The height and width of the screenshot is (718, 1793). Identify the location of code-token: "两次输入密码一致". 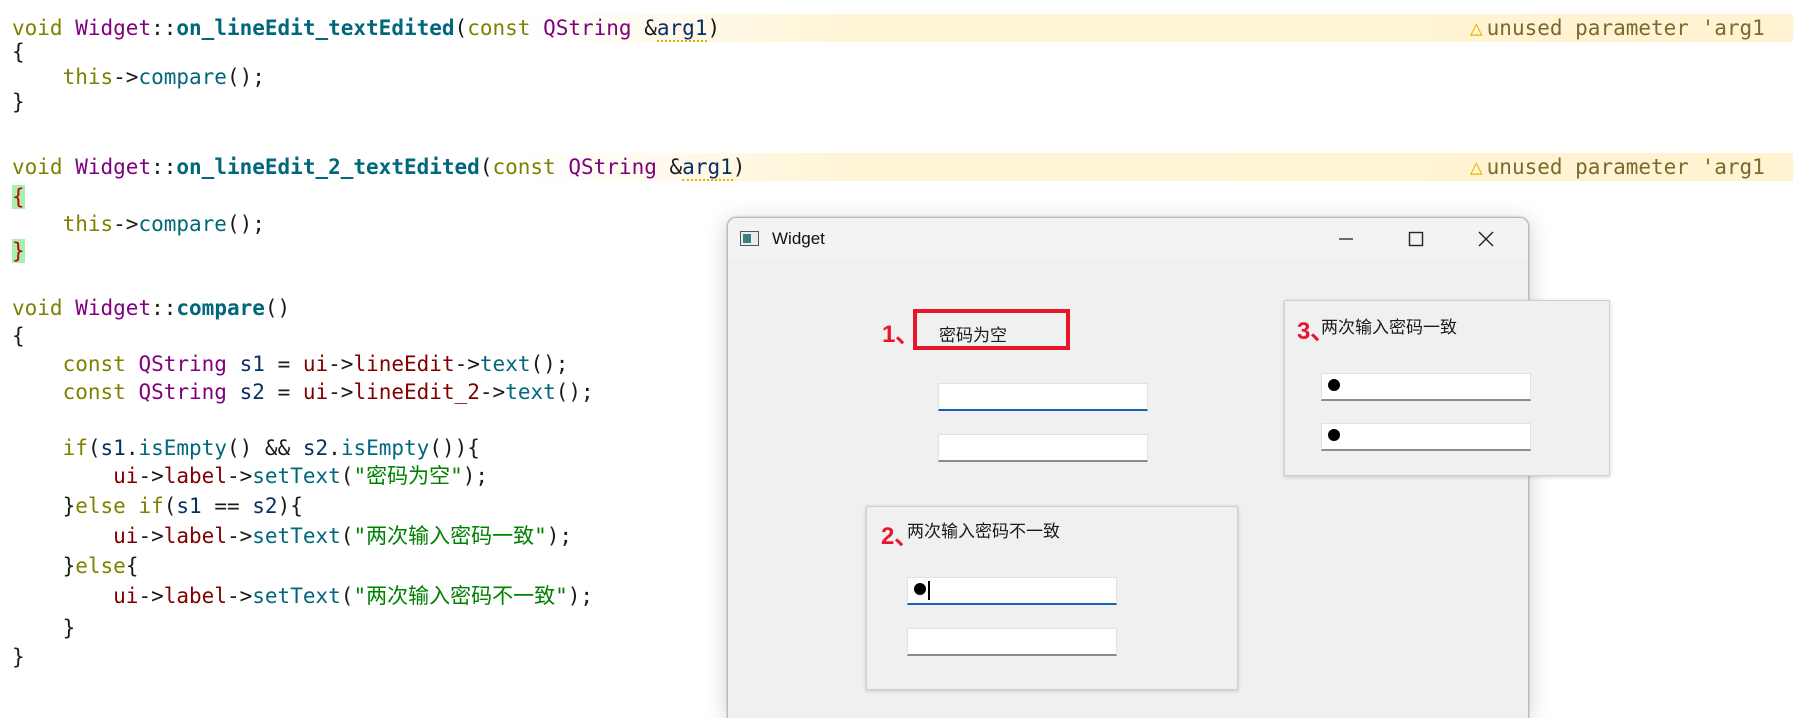
(450, 536).